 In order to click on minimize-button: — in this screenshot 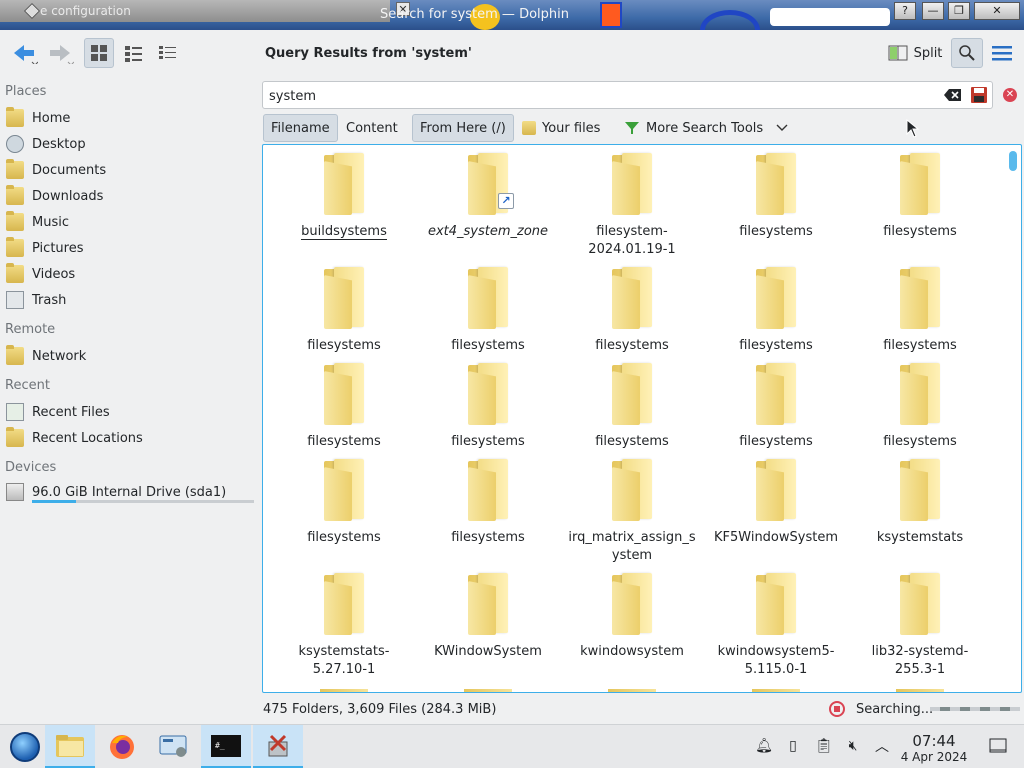, I will do `click(933, 11)`.